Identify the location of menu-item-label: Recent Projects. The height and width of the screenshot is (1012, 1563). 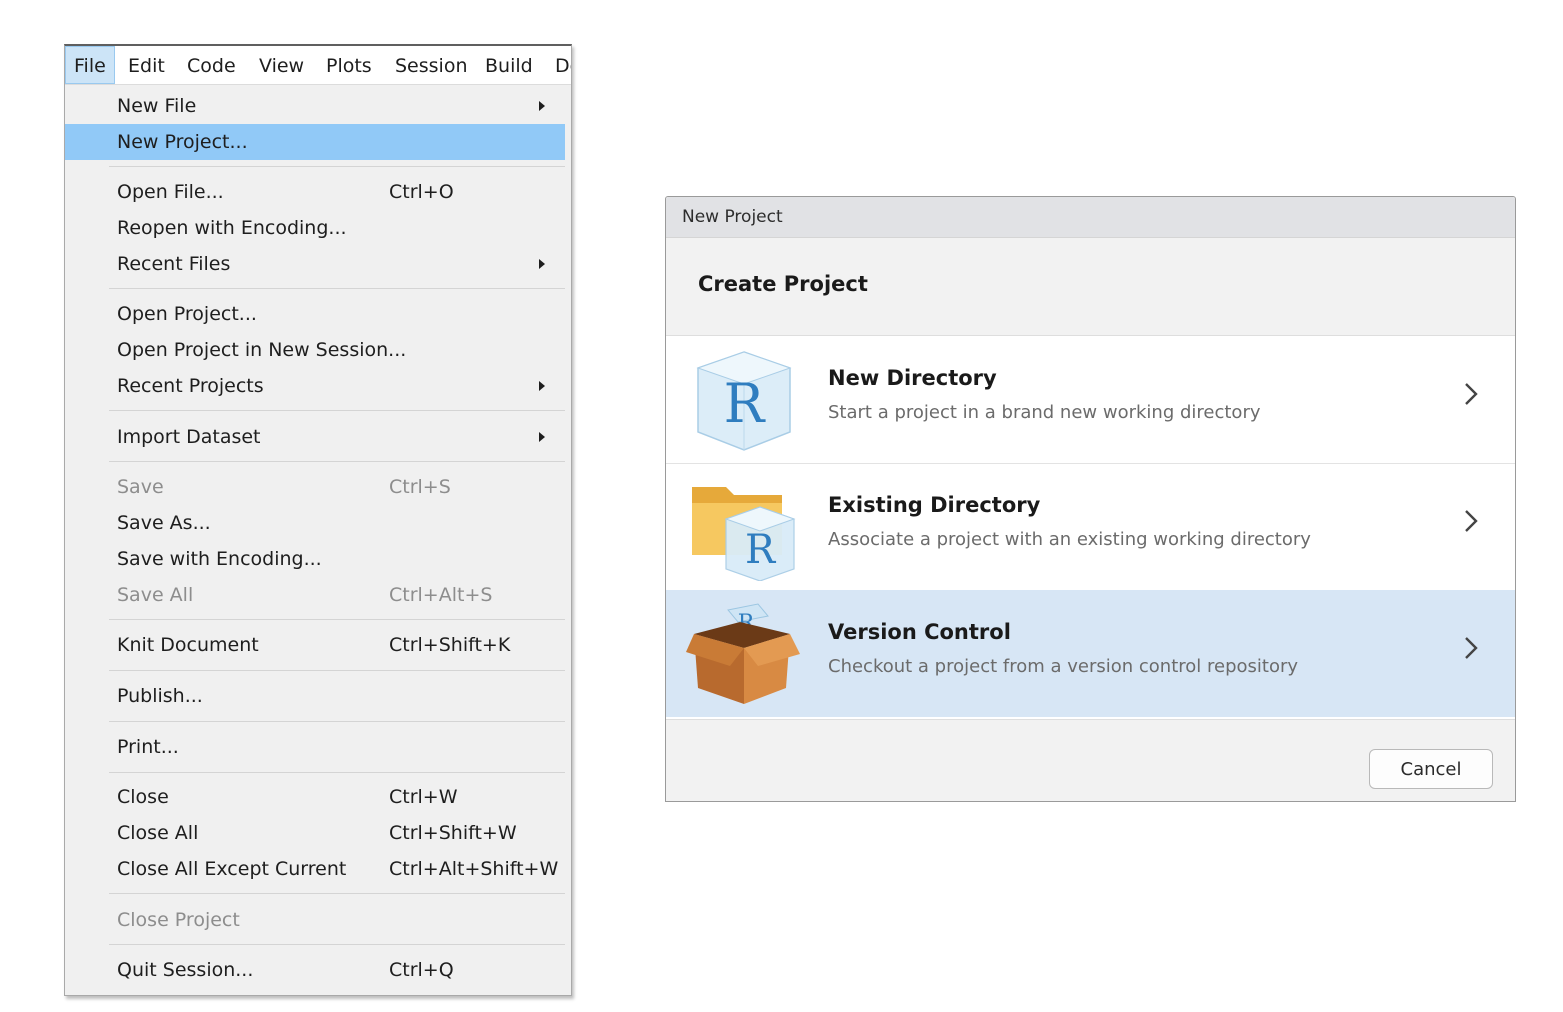
(190, 386).